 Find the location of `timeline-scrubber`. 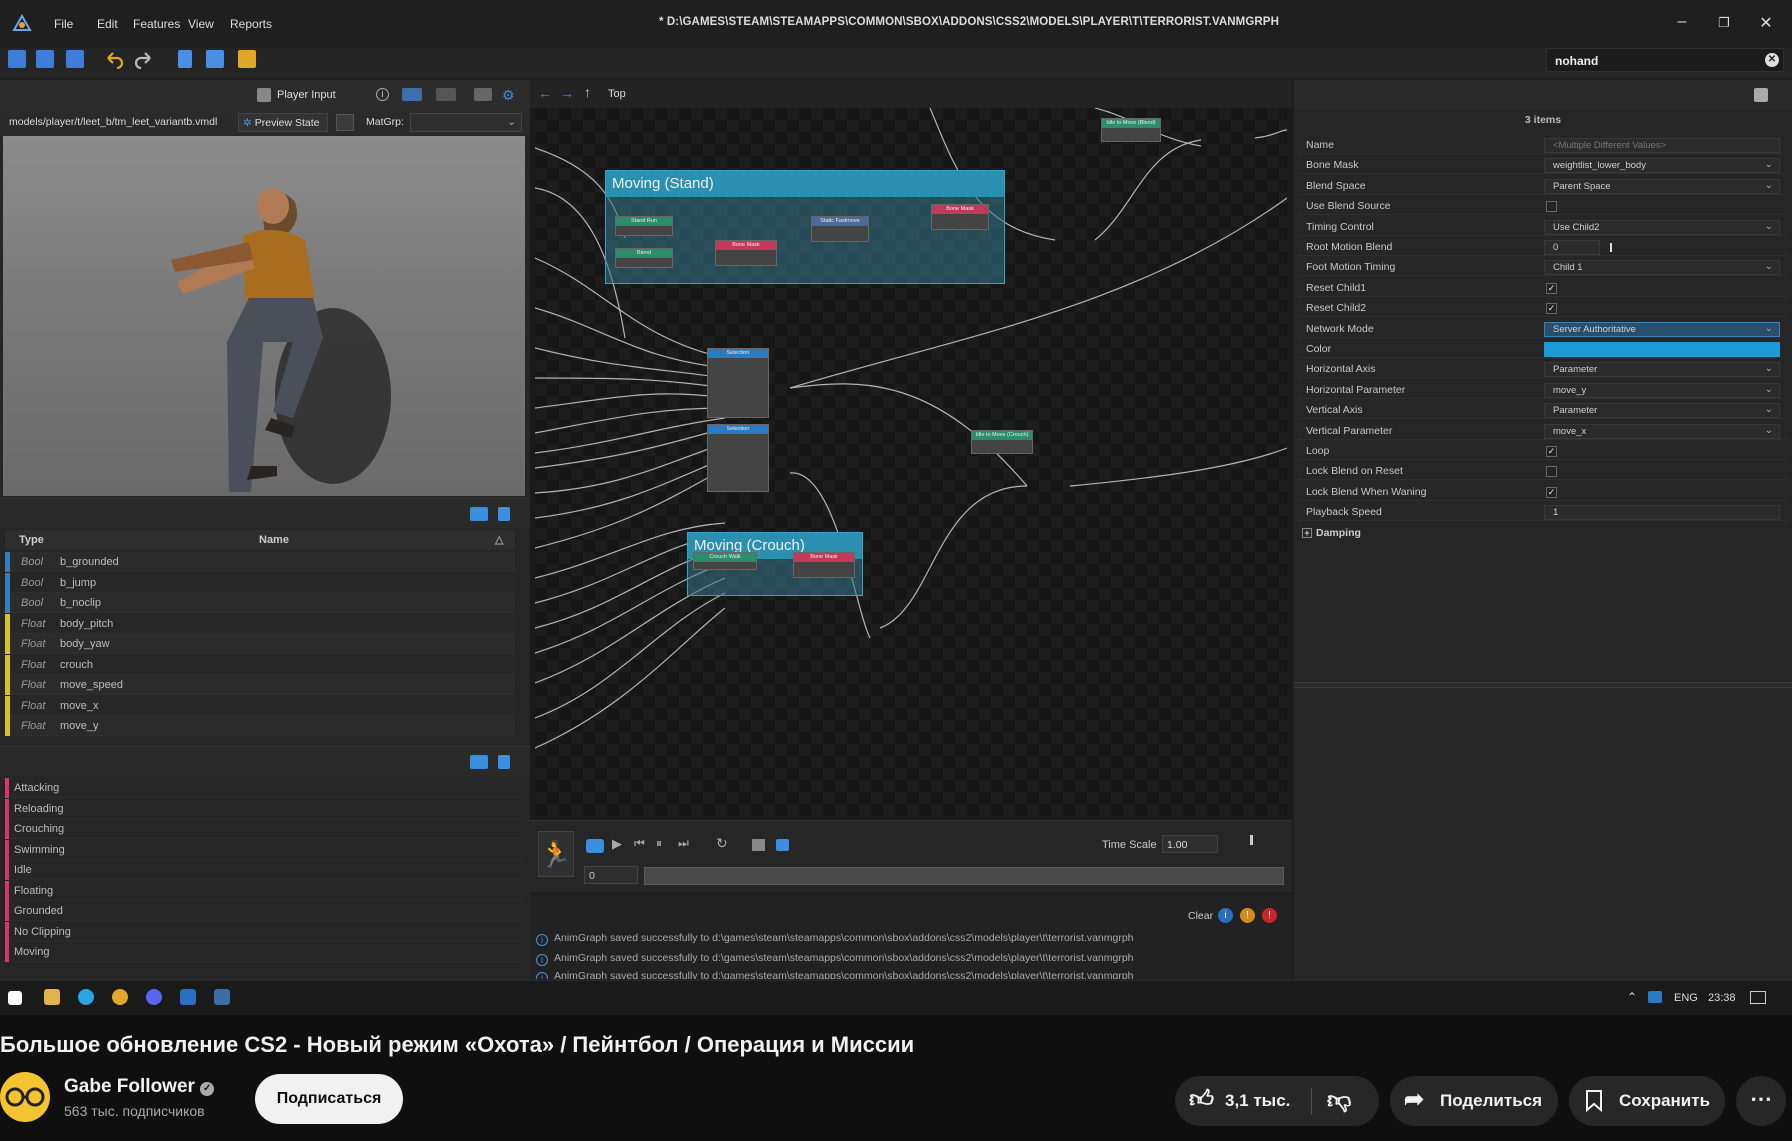

timeline-scrubber is located at coordinates (964, 876).